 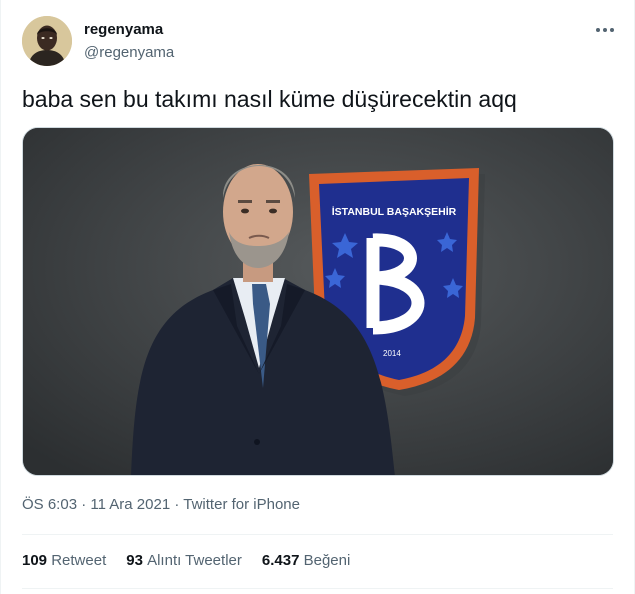 I want to click on retweets-stat: 109 Retweet, so click(x=64, y=561).